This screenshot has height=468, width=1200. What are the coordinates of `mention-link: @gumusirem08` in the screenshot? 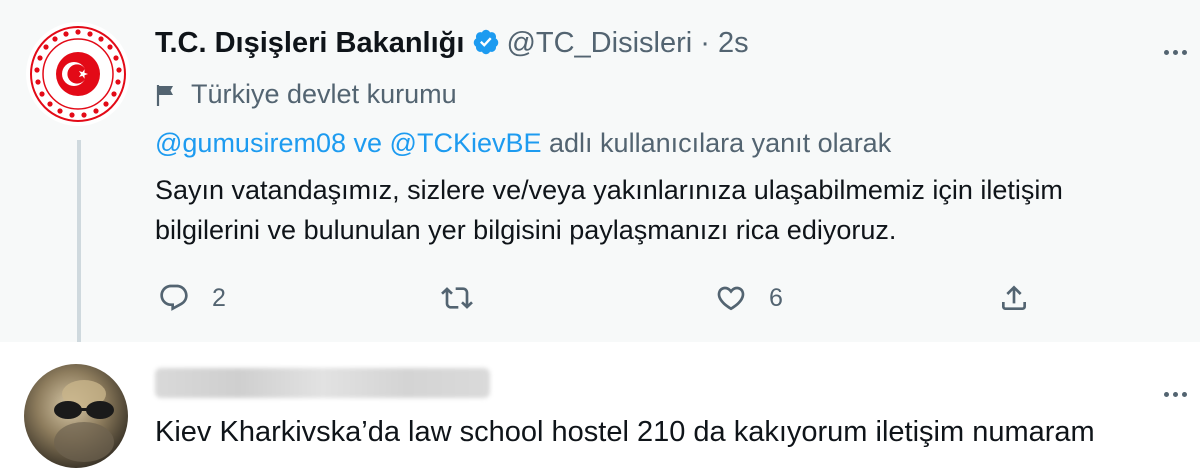 It's located at (250, 143).